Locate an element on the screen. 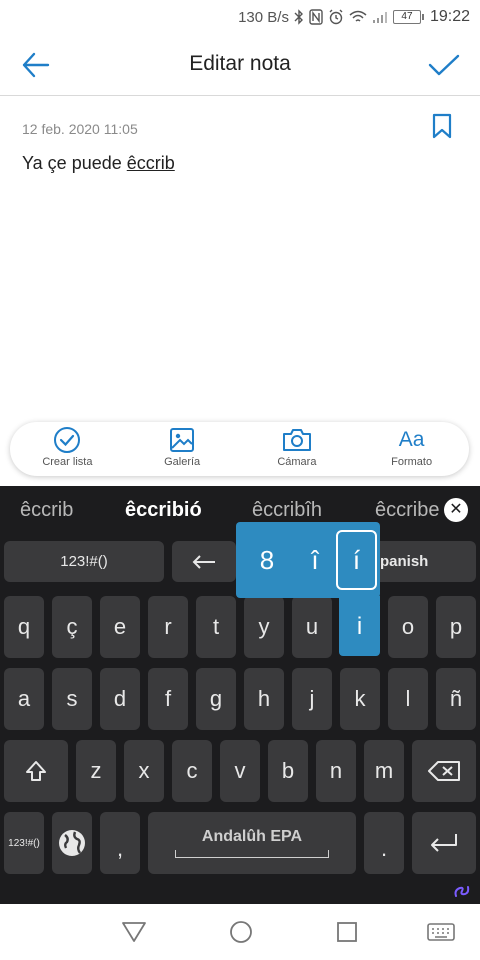 The height and width of the screenshot is (960, 480). alarm-icon is located at coordinates (336, 17).